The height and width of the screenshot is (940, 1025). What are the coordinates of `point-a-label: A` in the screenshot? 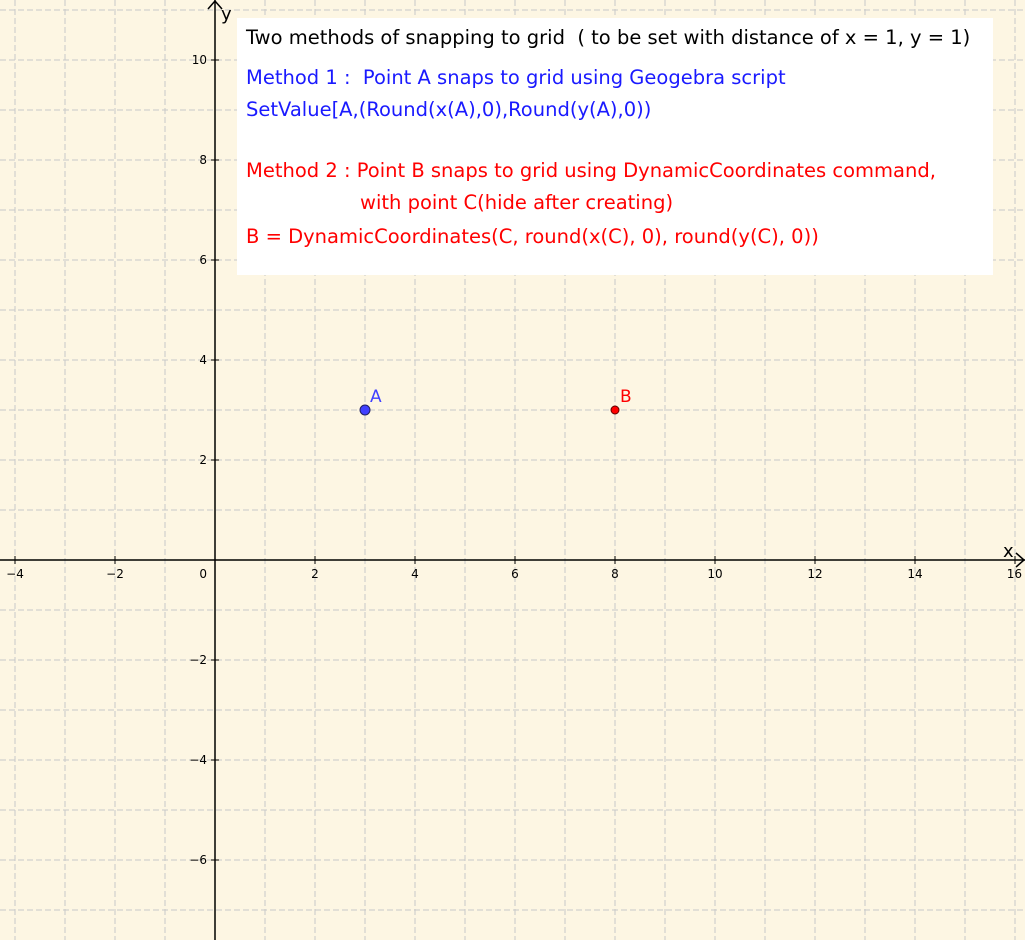 It's located at (376, 397).